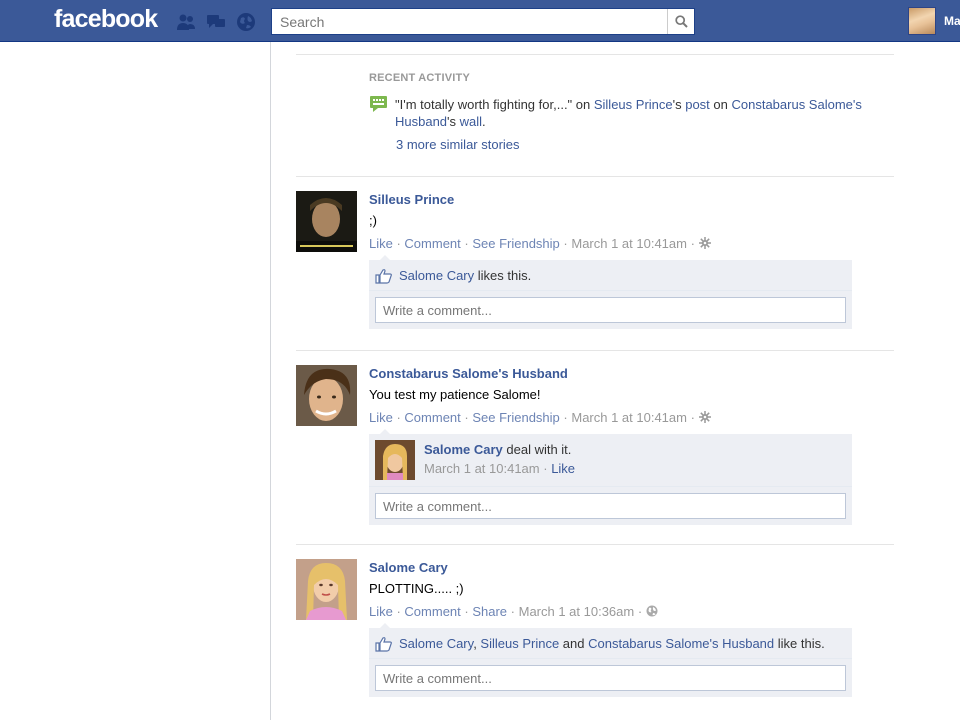 This screenshot has height=720, width=960. I want to click on feedback-box: Salome Cary likes this., so click(610, 294).